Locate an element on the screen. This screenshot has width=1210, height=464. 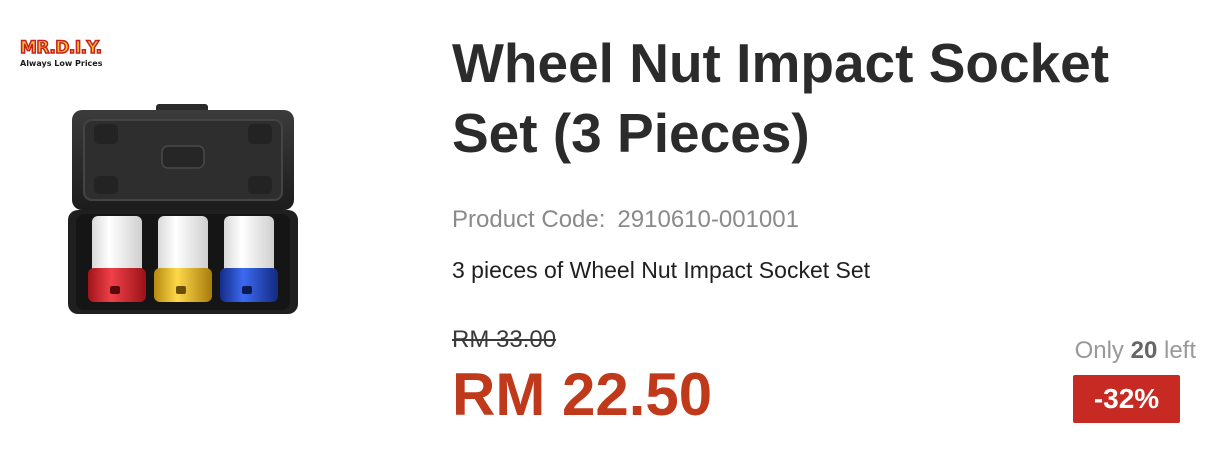
product-image is located at coordinates (183, 212).